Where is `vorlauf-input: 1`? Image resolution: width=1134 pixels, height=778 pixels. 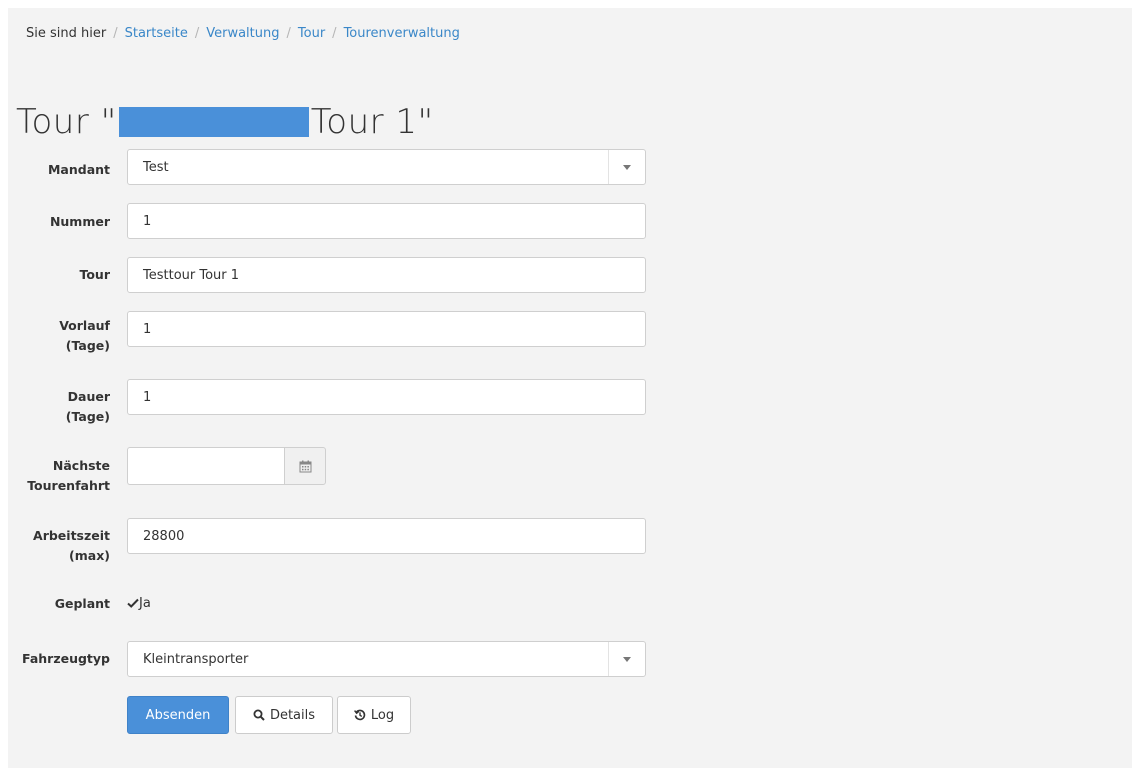 vorlauf-input: 1 is located at coordinates (386, 329).